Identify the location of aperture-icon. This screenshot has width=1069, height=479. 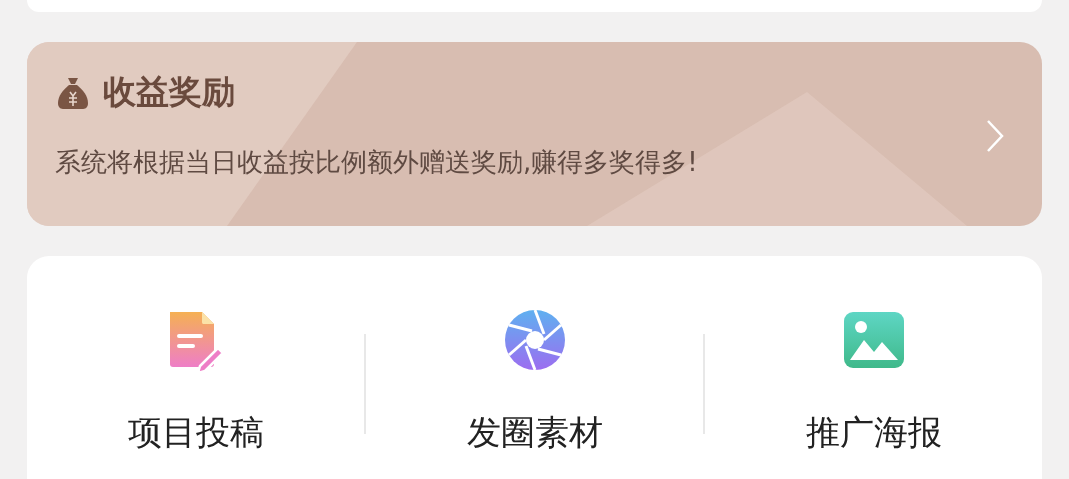
(534, 340).